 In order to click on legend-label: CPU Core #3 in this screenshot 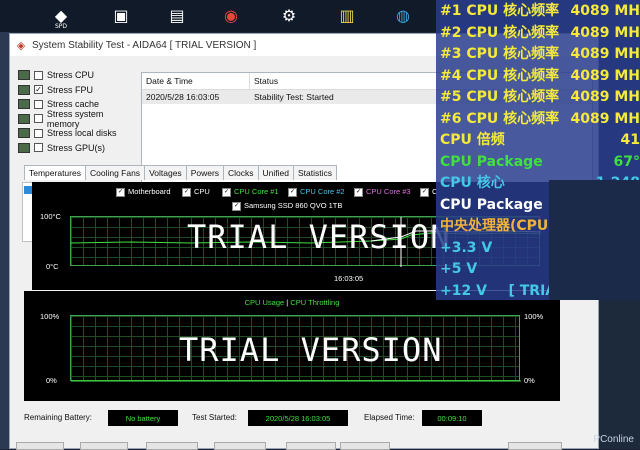, I will do `click(388, 191)`.